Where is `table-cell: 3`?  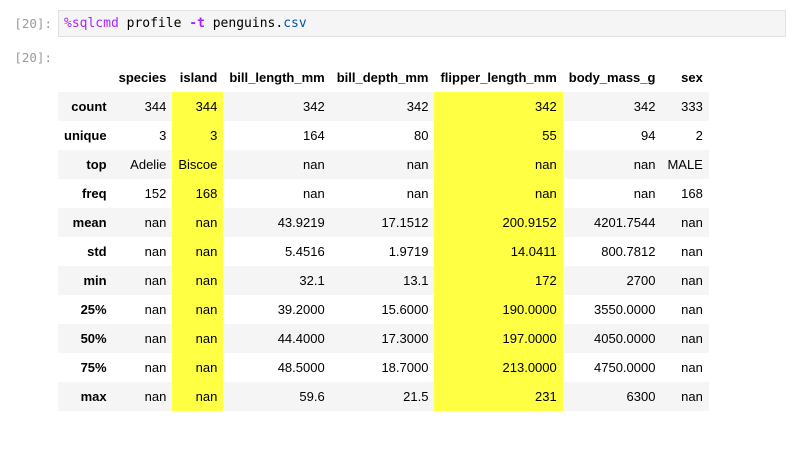 table-cell: 3 is located at coordinates (163, 135).